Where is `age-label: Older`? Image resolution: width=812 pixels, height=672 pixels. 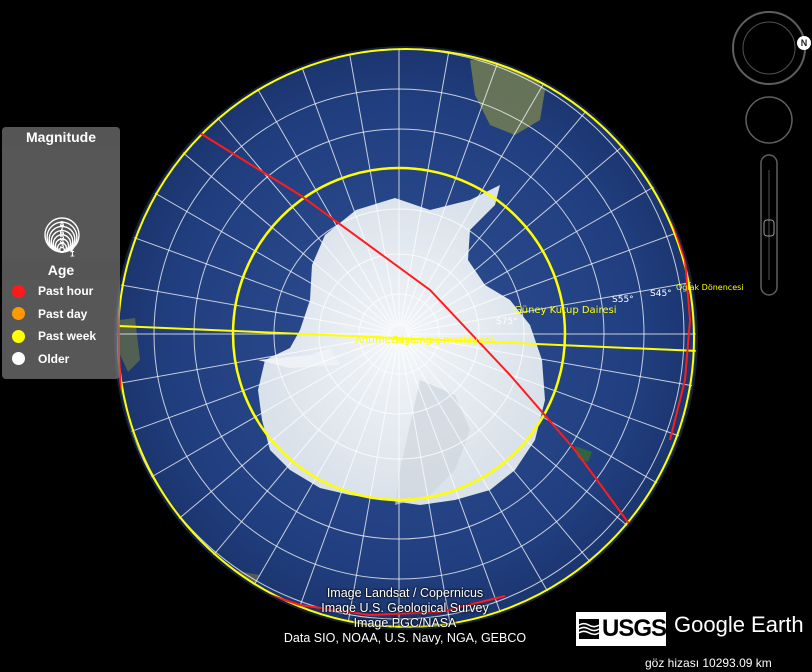 age-label: Older is located at coordinates (54, 358).